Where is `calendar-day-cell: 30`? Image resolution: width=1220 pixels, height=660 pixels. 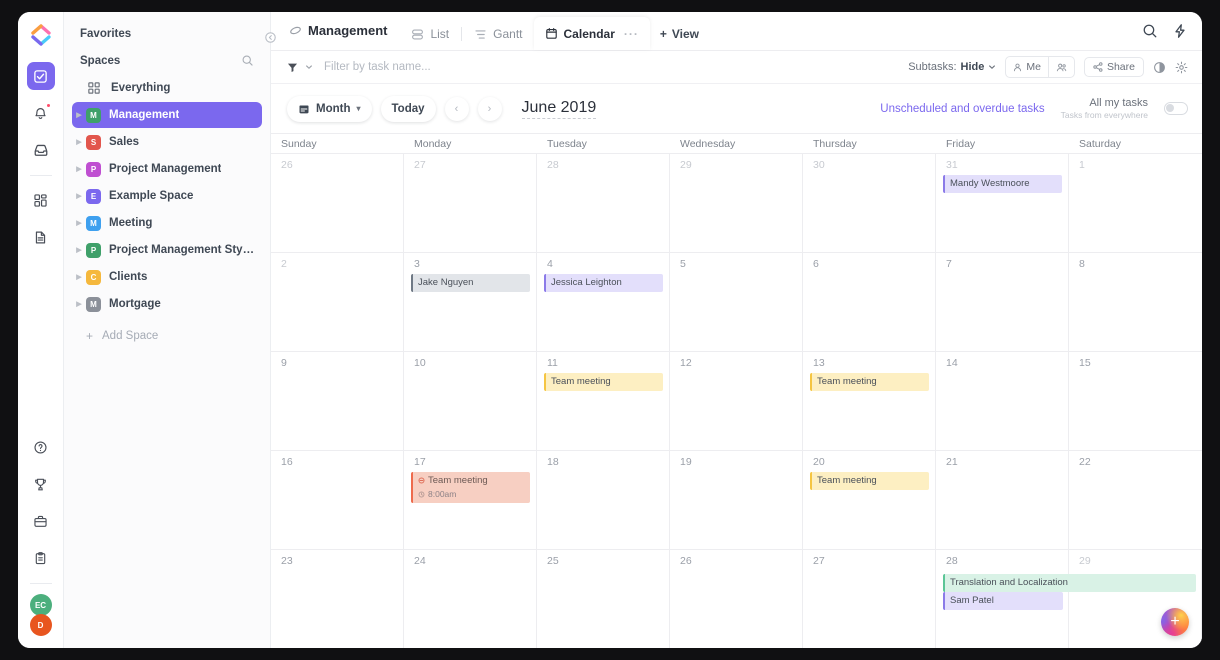 calendar-day-cell: 30 is located at coordinates (869, 203).